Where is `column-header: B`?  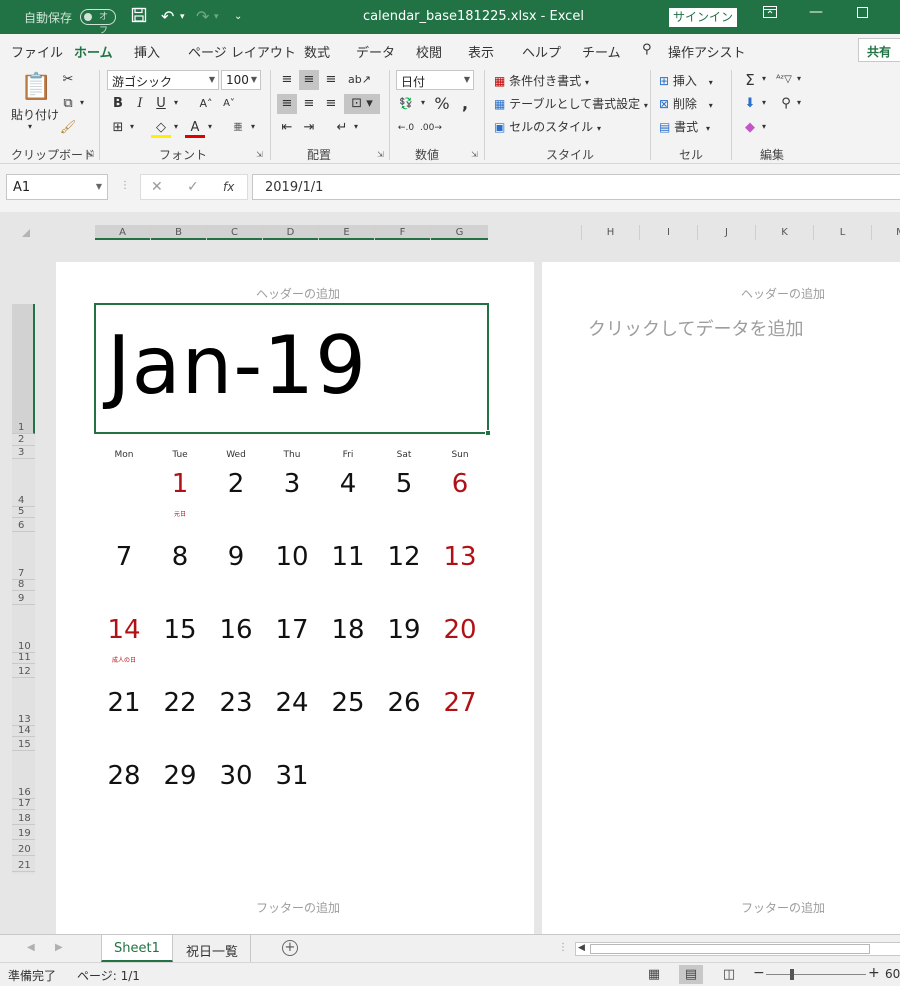
column-header: B is located at coordinates (179, 232).